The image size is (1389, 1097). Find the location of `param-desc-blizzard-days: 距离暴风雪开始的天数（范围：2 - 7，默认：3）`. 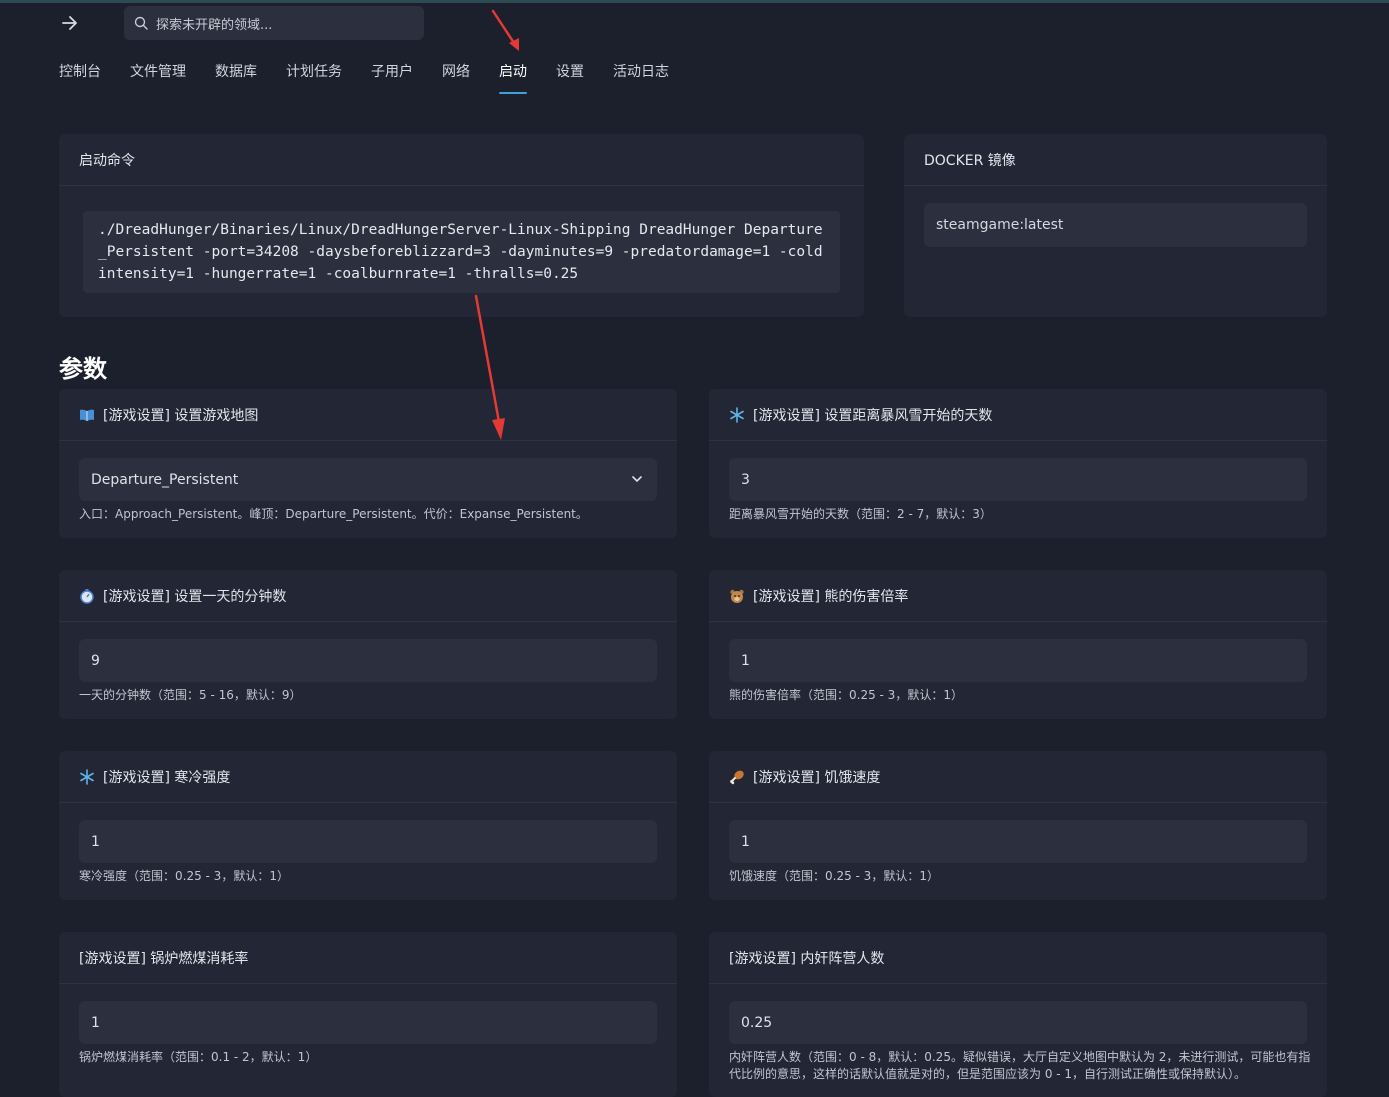

param-desc-blizzard-days: 距离暴风雪开始的天数（范围：2 - 7，默认：3） is located at coordinates (860, 514).